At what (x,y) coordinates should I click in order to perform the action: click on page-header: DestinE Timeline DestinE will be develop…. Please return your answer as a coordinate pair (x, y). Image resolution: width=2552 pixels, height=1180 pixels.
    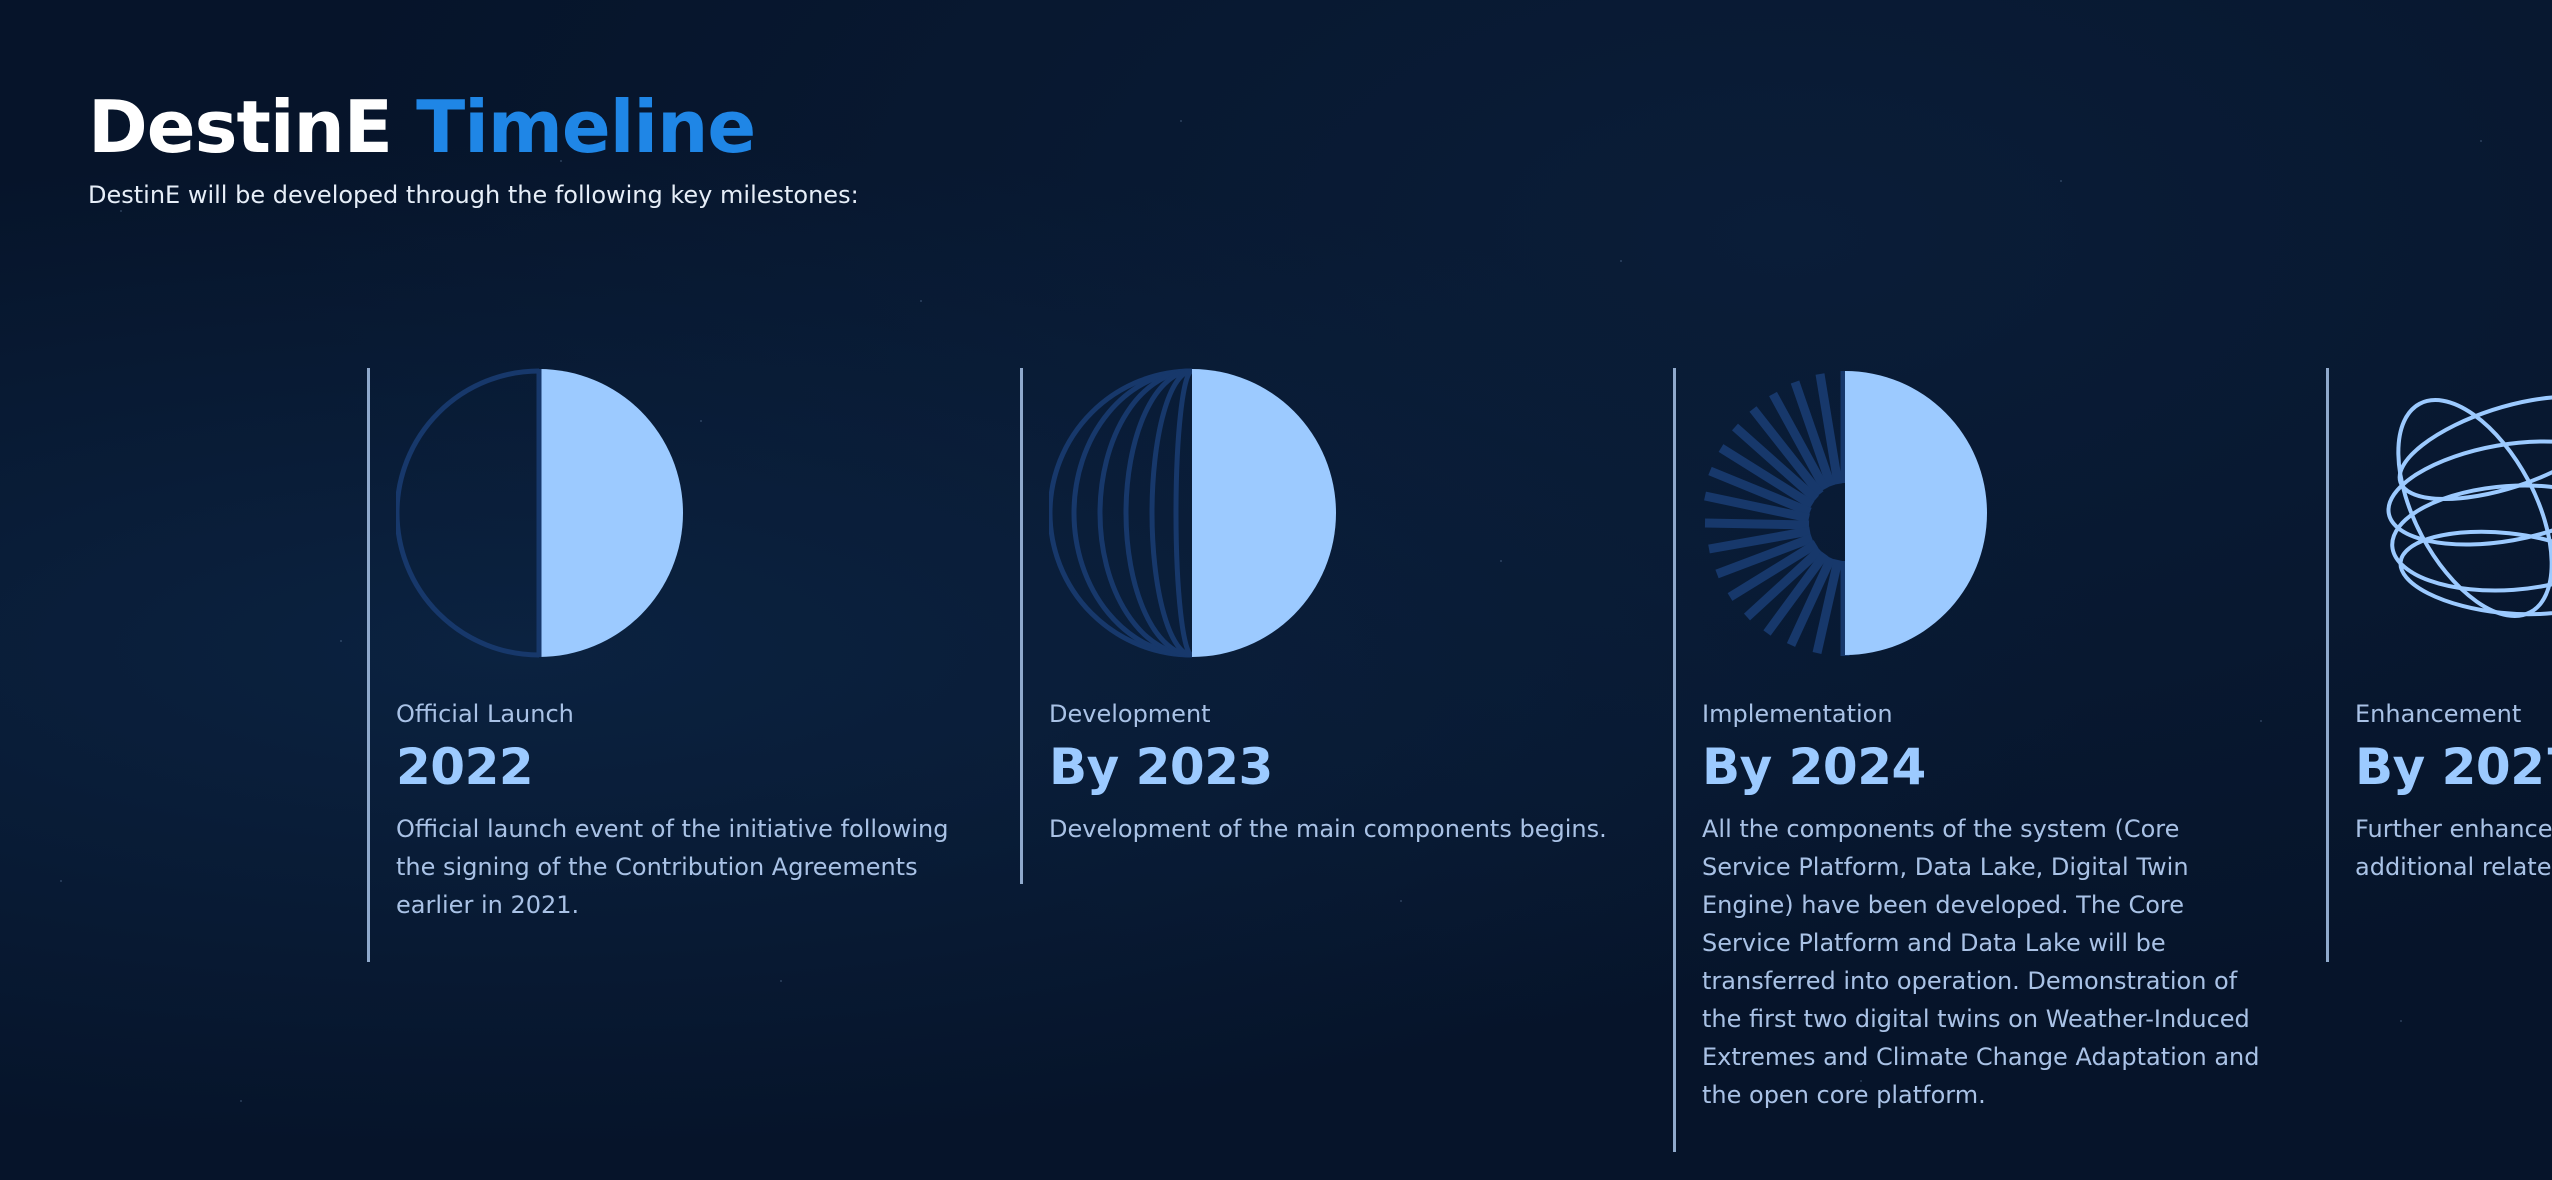
    Looking at the image, I should click on (473, 147).